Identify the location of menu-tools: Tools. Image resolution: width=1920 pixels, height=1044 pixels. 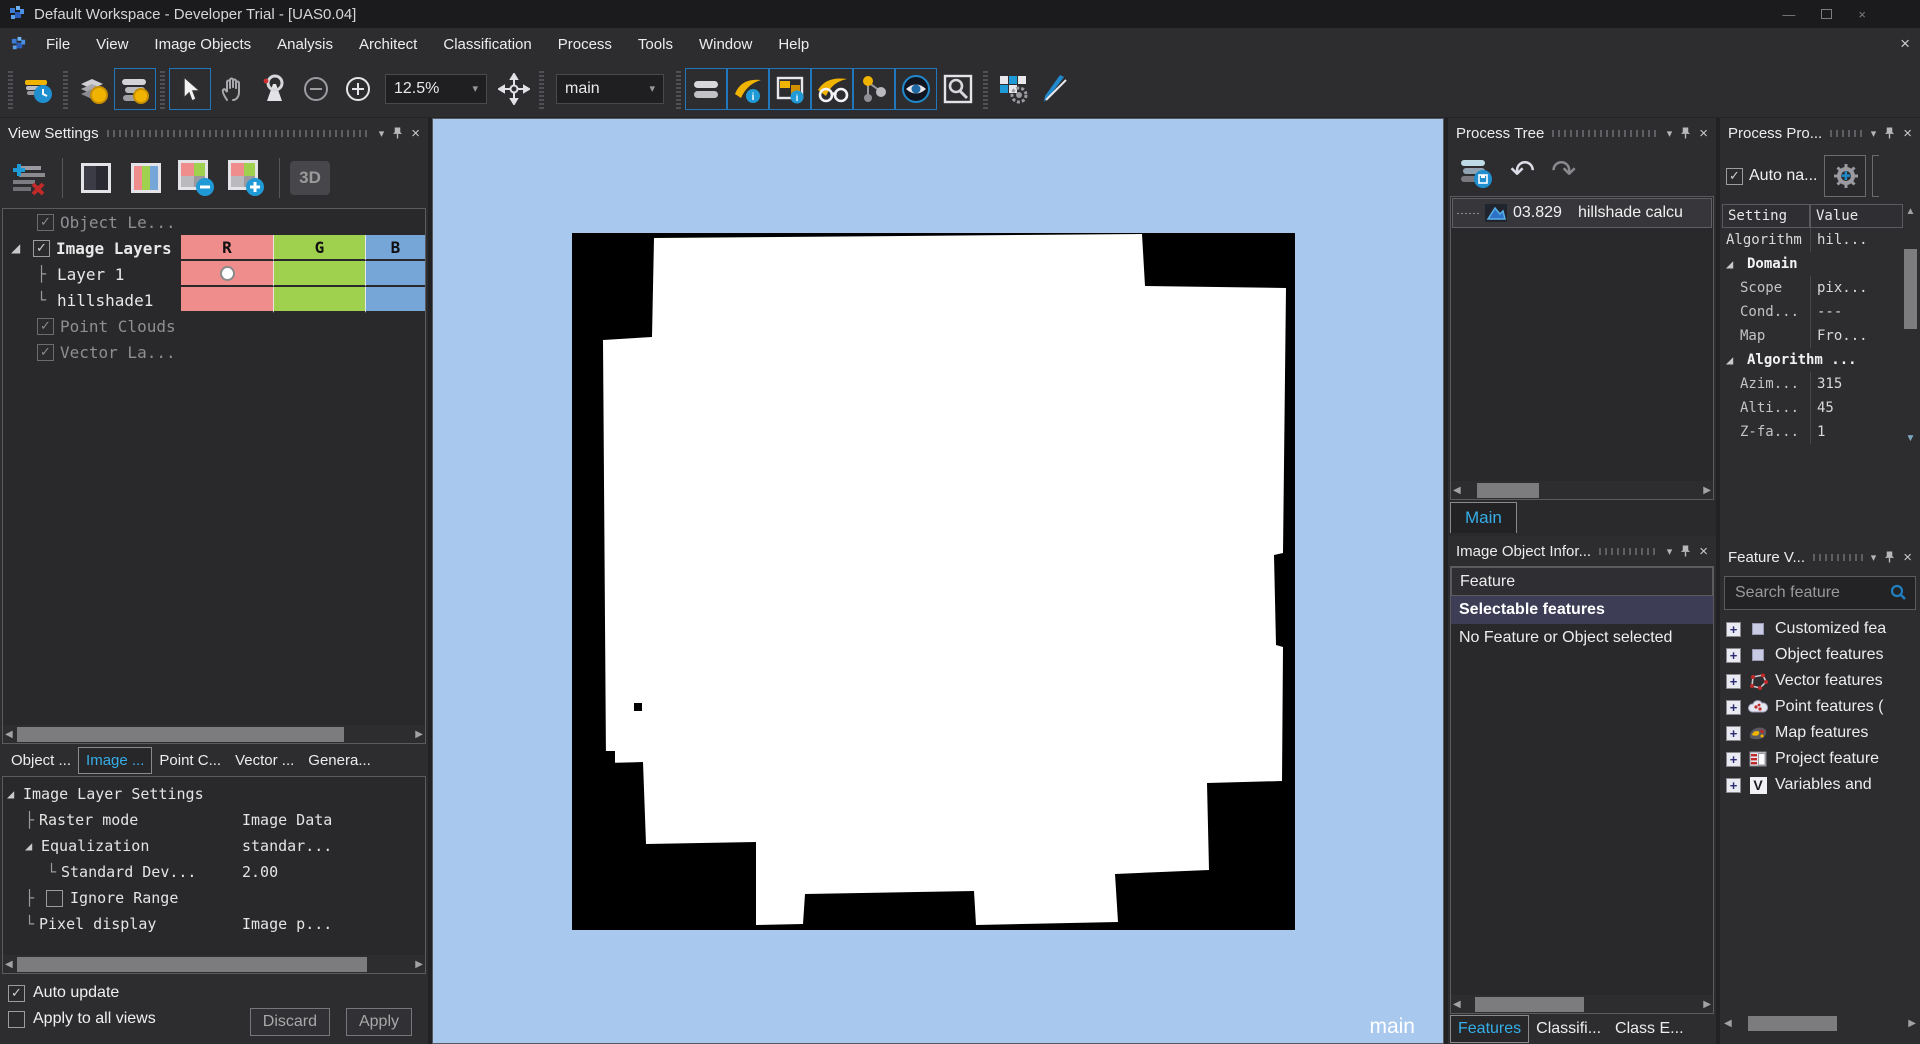
(655, 44).